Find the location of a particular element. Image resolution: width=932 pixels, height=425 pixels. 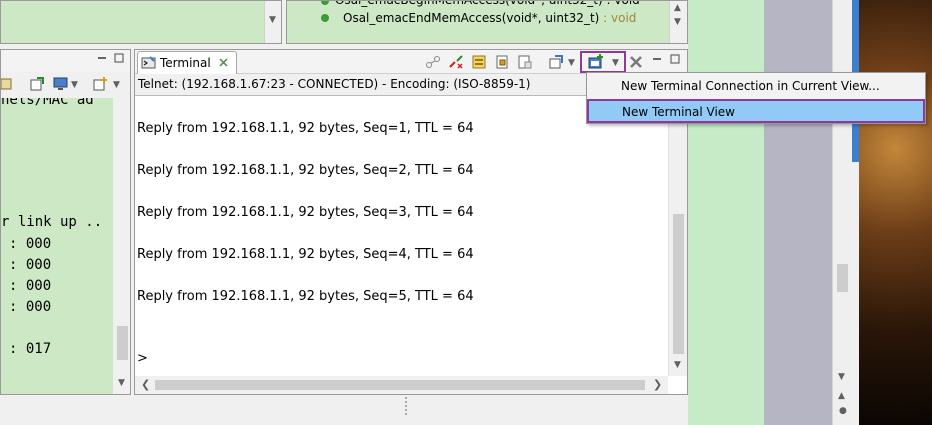

sash-handle is located at coordinates (406, 406).